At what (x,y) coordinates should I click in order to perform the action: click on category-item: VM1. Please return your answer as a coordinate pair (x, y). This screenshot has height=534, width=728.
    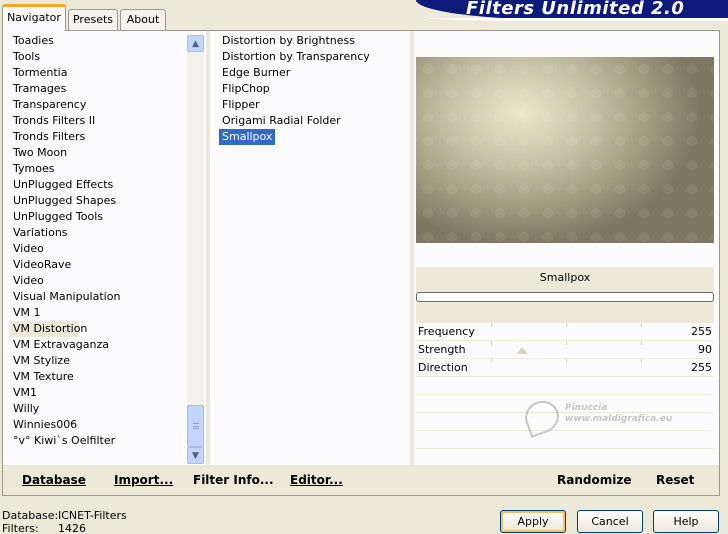
    Looking at the image, I should click on (98, 393).